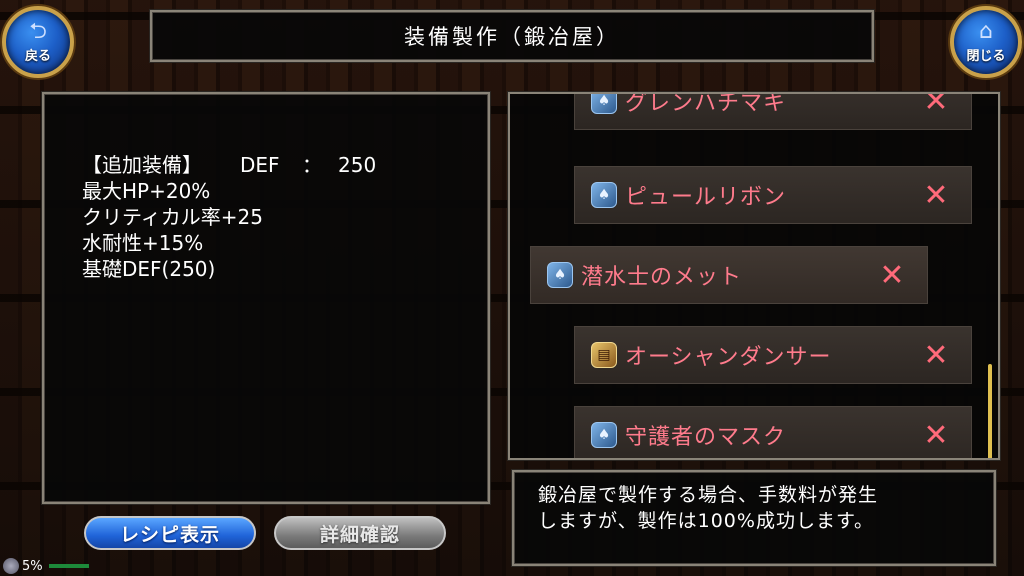 Image resolution: width=1024 pixels, height=576 pixels. I want to click on stat-value: 250, so click(357, 165).